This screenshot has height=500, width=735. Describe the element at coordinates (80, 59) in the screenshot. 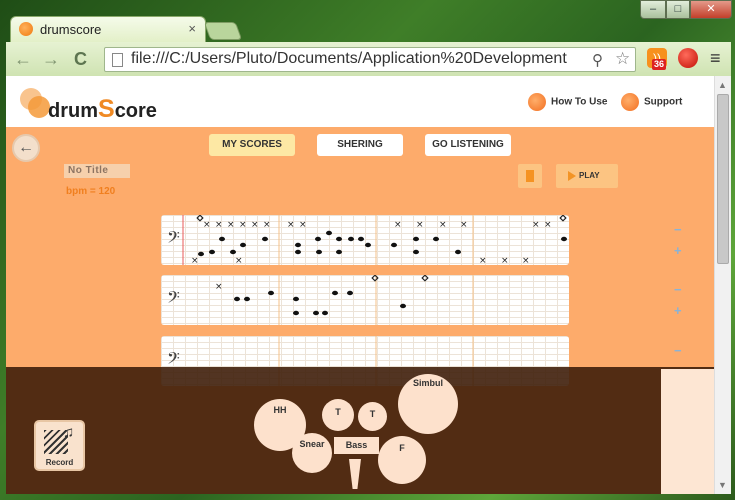

I see `reload-icon: C` at that location.